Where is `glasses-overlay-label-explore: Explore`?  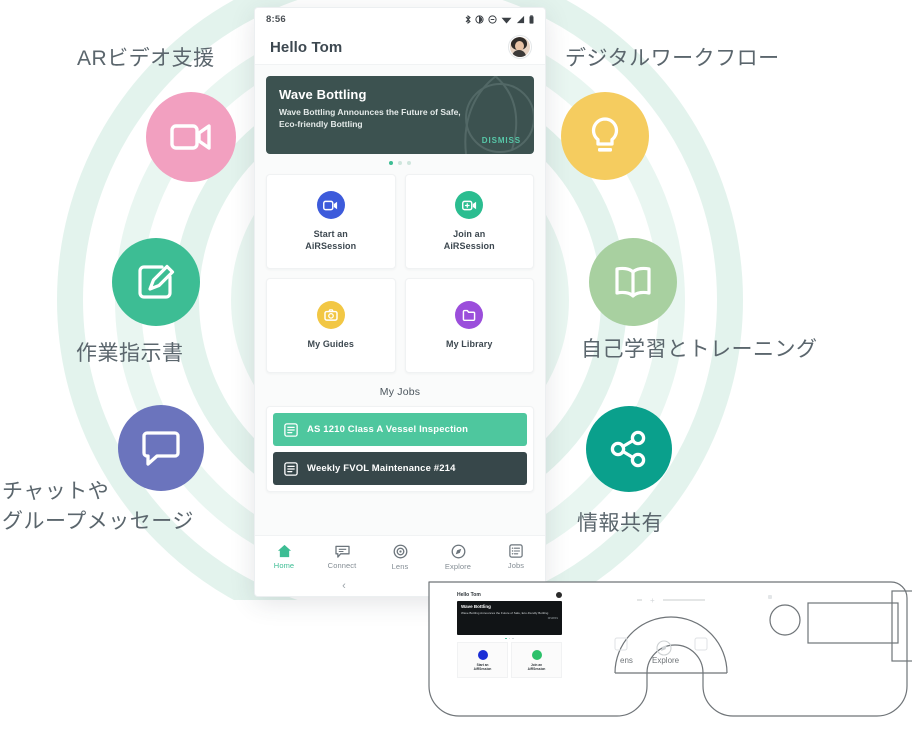 glasses-overlay-label-explore: Explore is located at coordinates (666, 660).